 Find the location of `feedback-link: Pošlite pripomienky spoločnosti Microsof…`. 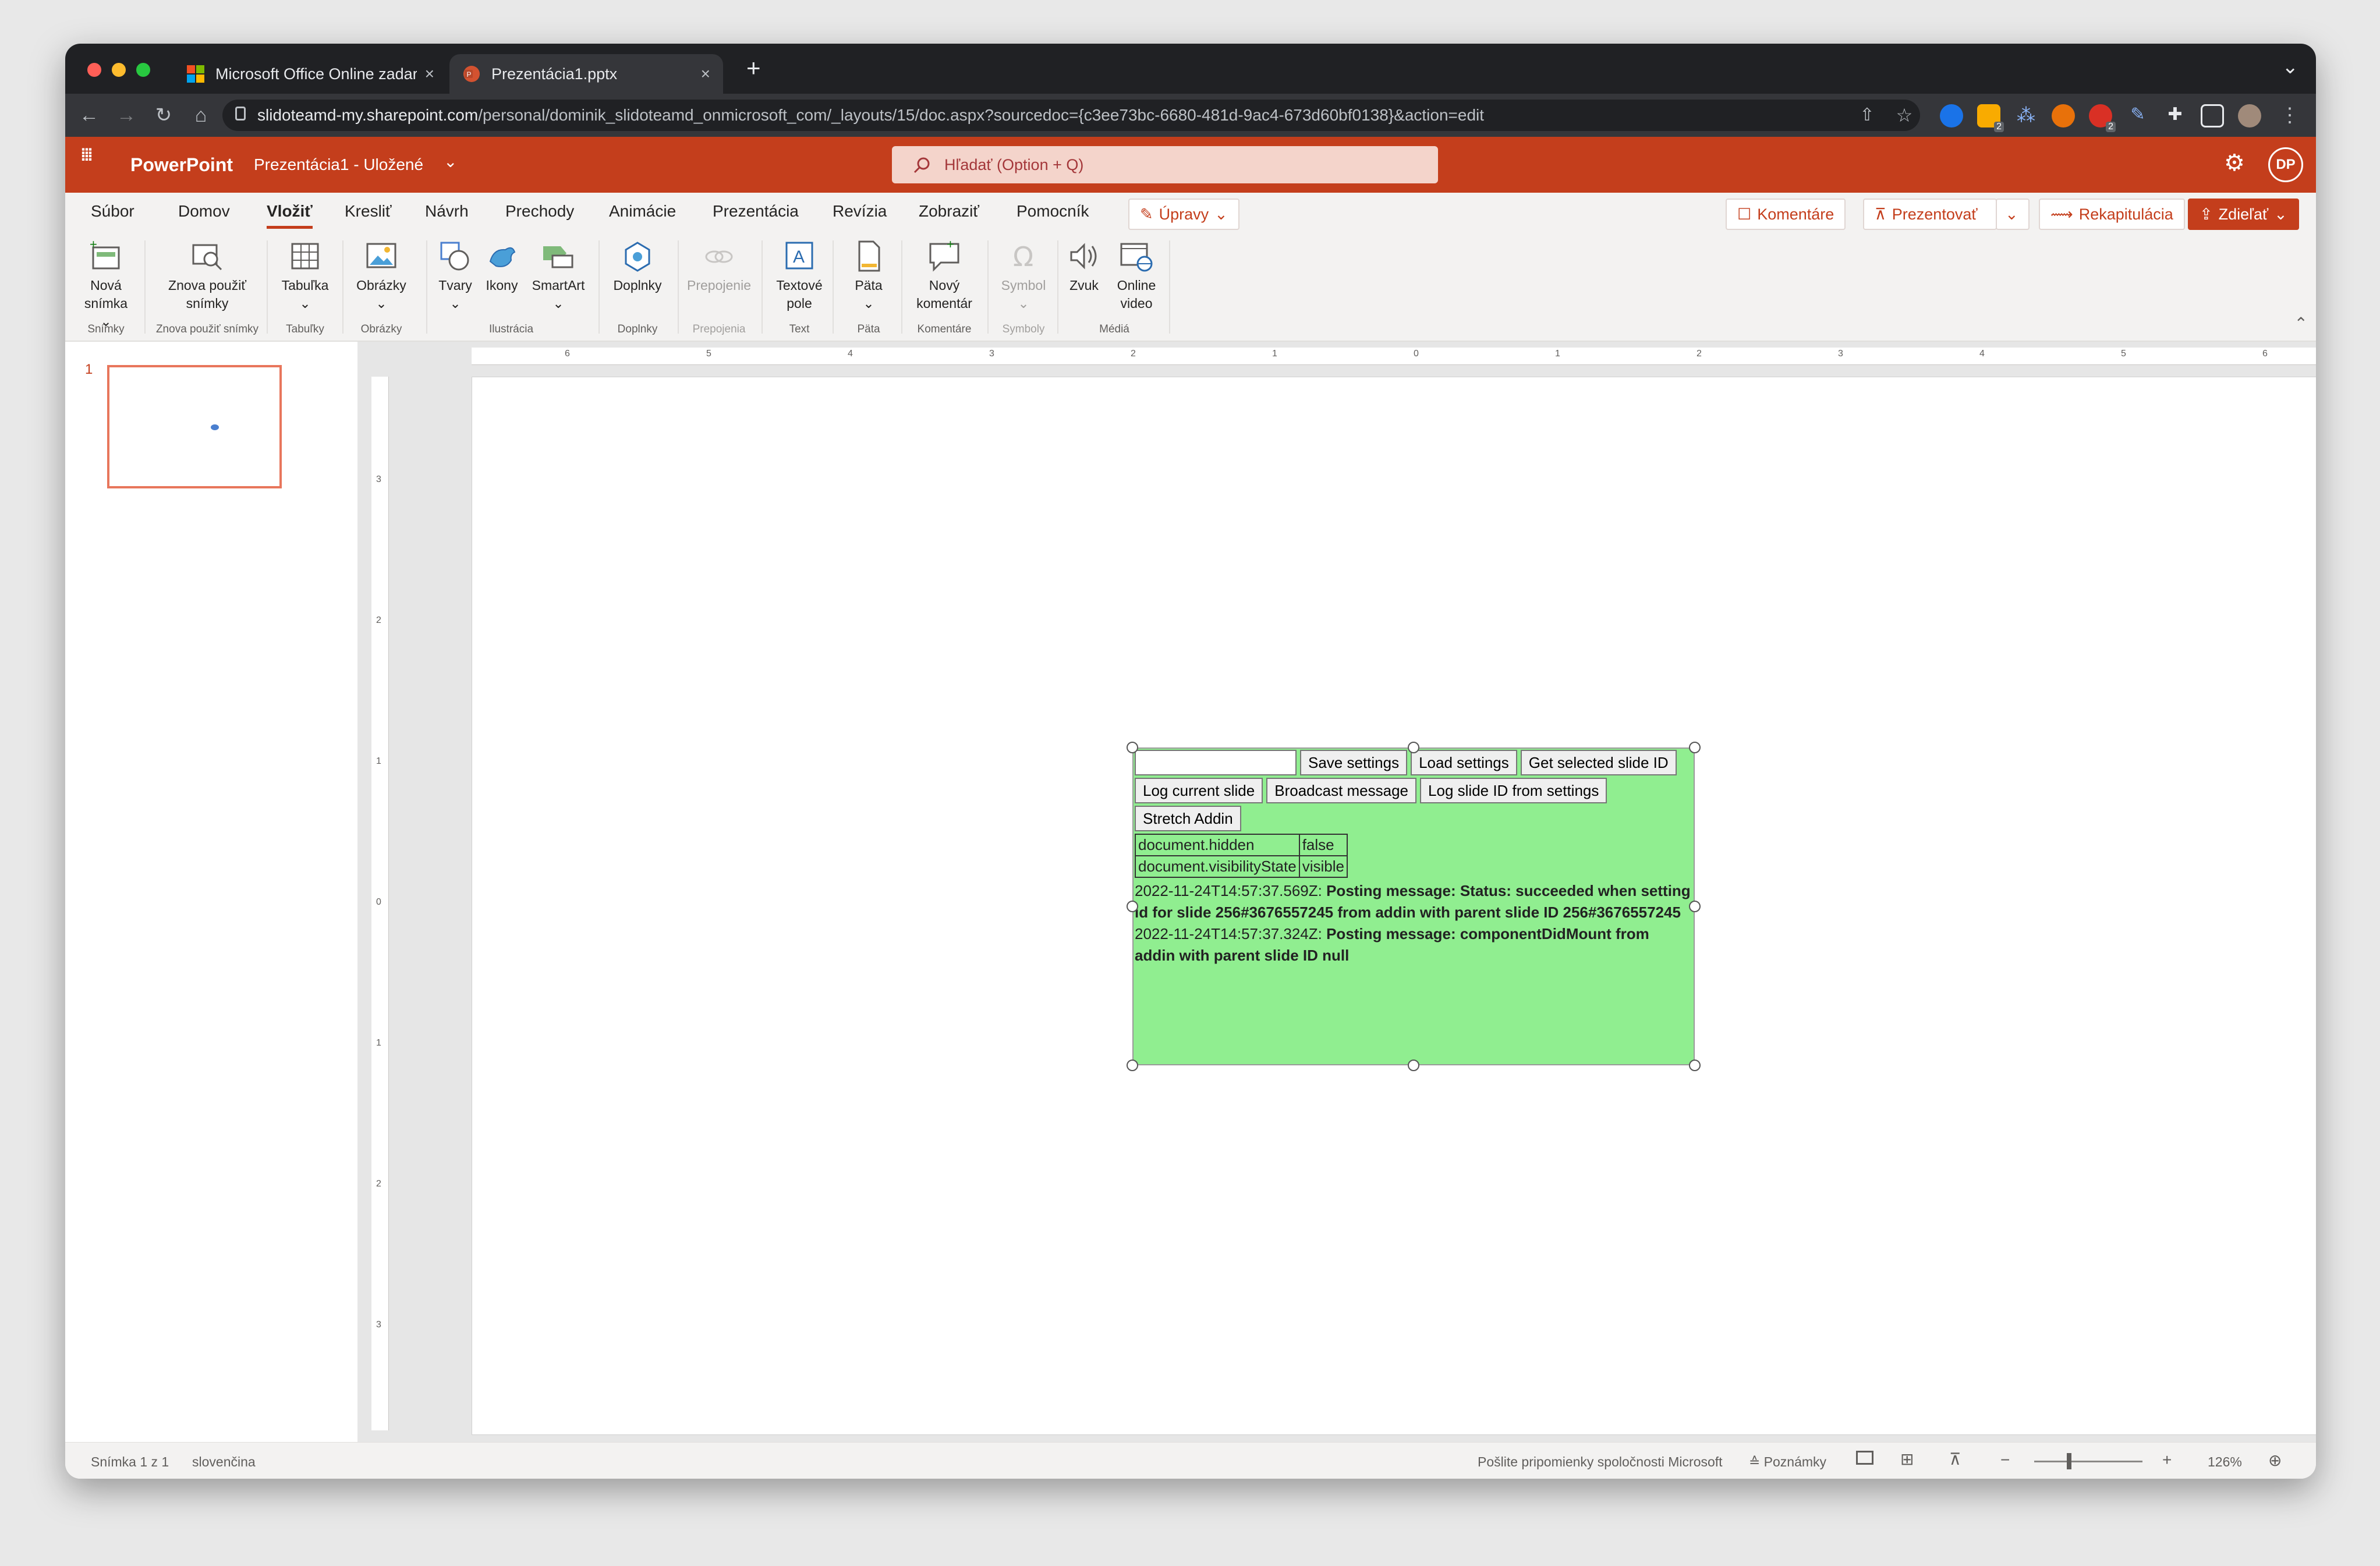

feedback-link: Pošlite pripomienky spoločnosti Microsof… is located at coordinates (1600, 1462).